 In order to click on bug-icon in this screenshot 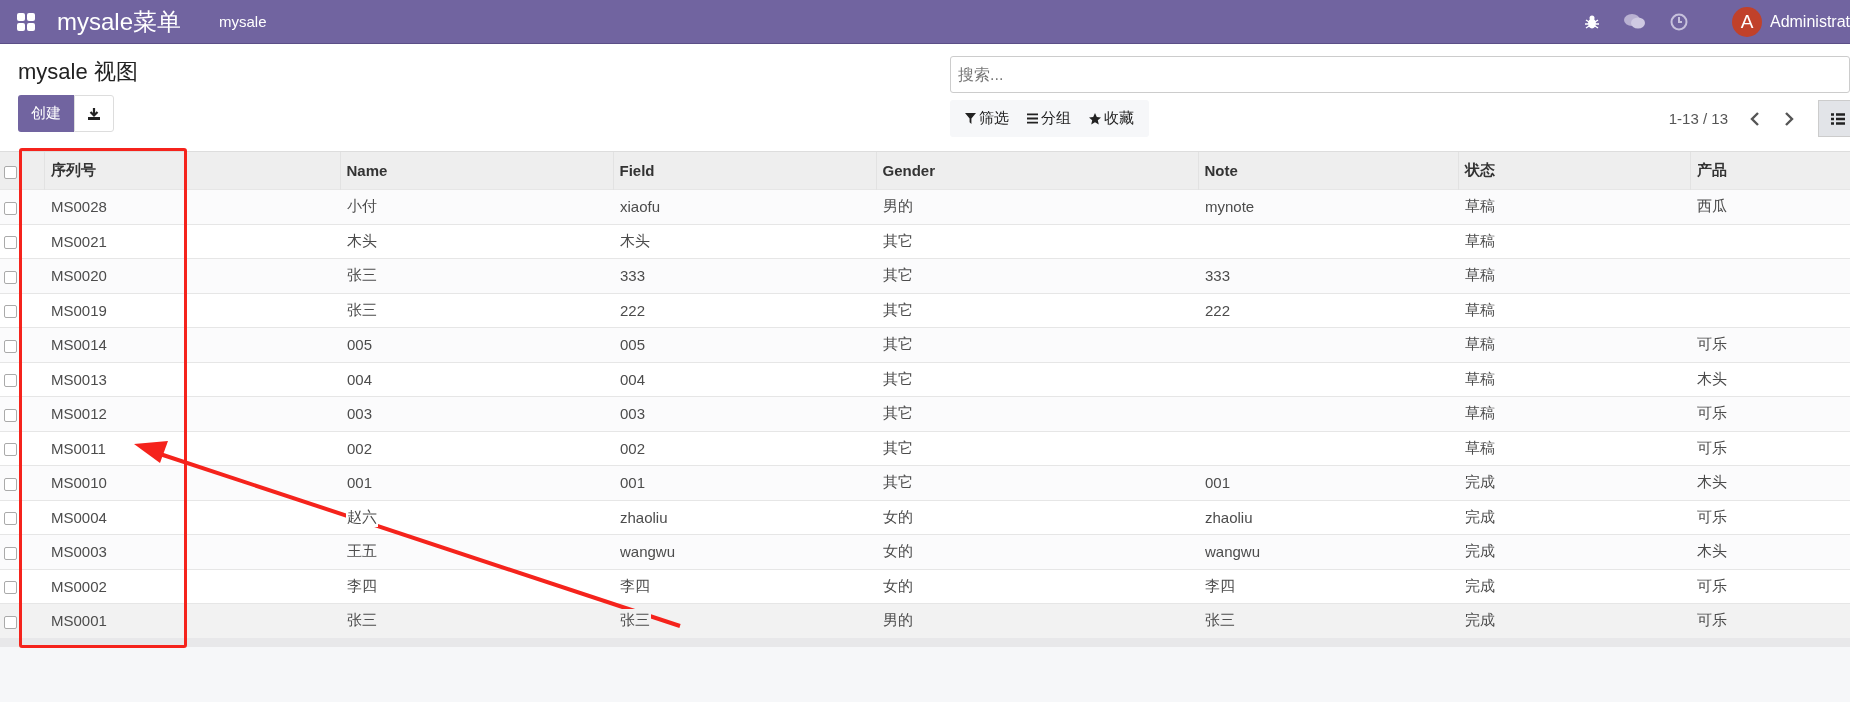, I will do `click(1591, 21)`.